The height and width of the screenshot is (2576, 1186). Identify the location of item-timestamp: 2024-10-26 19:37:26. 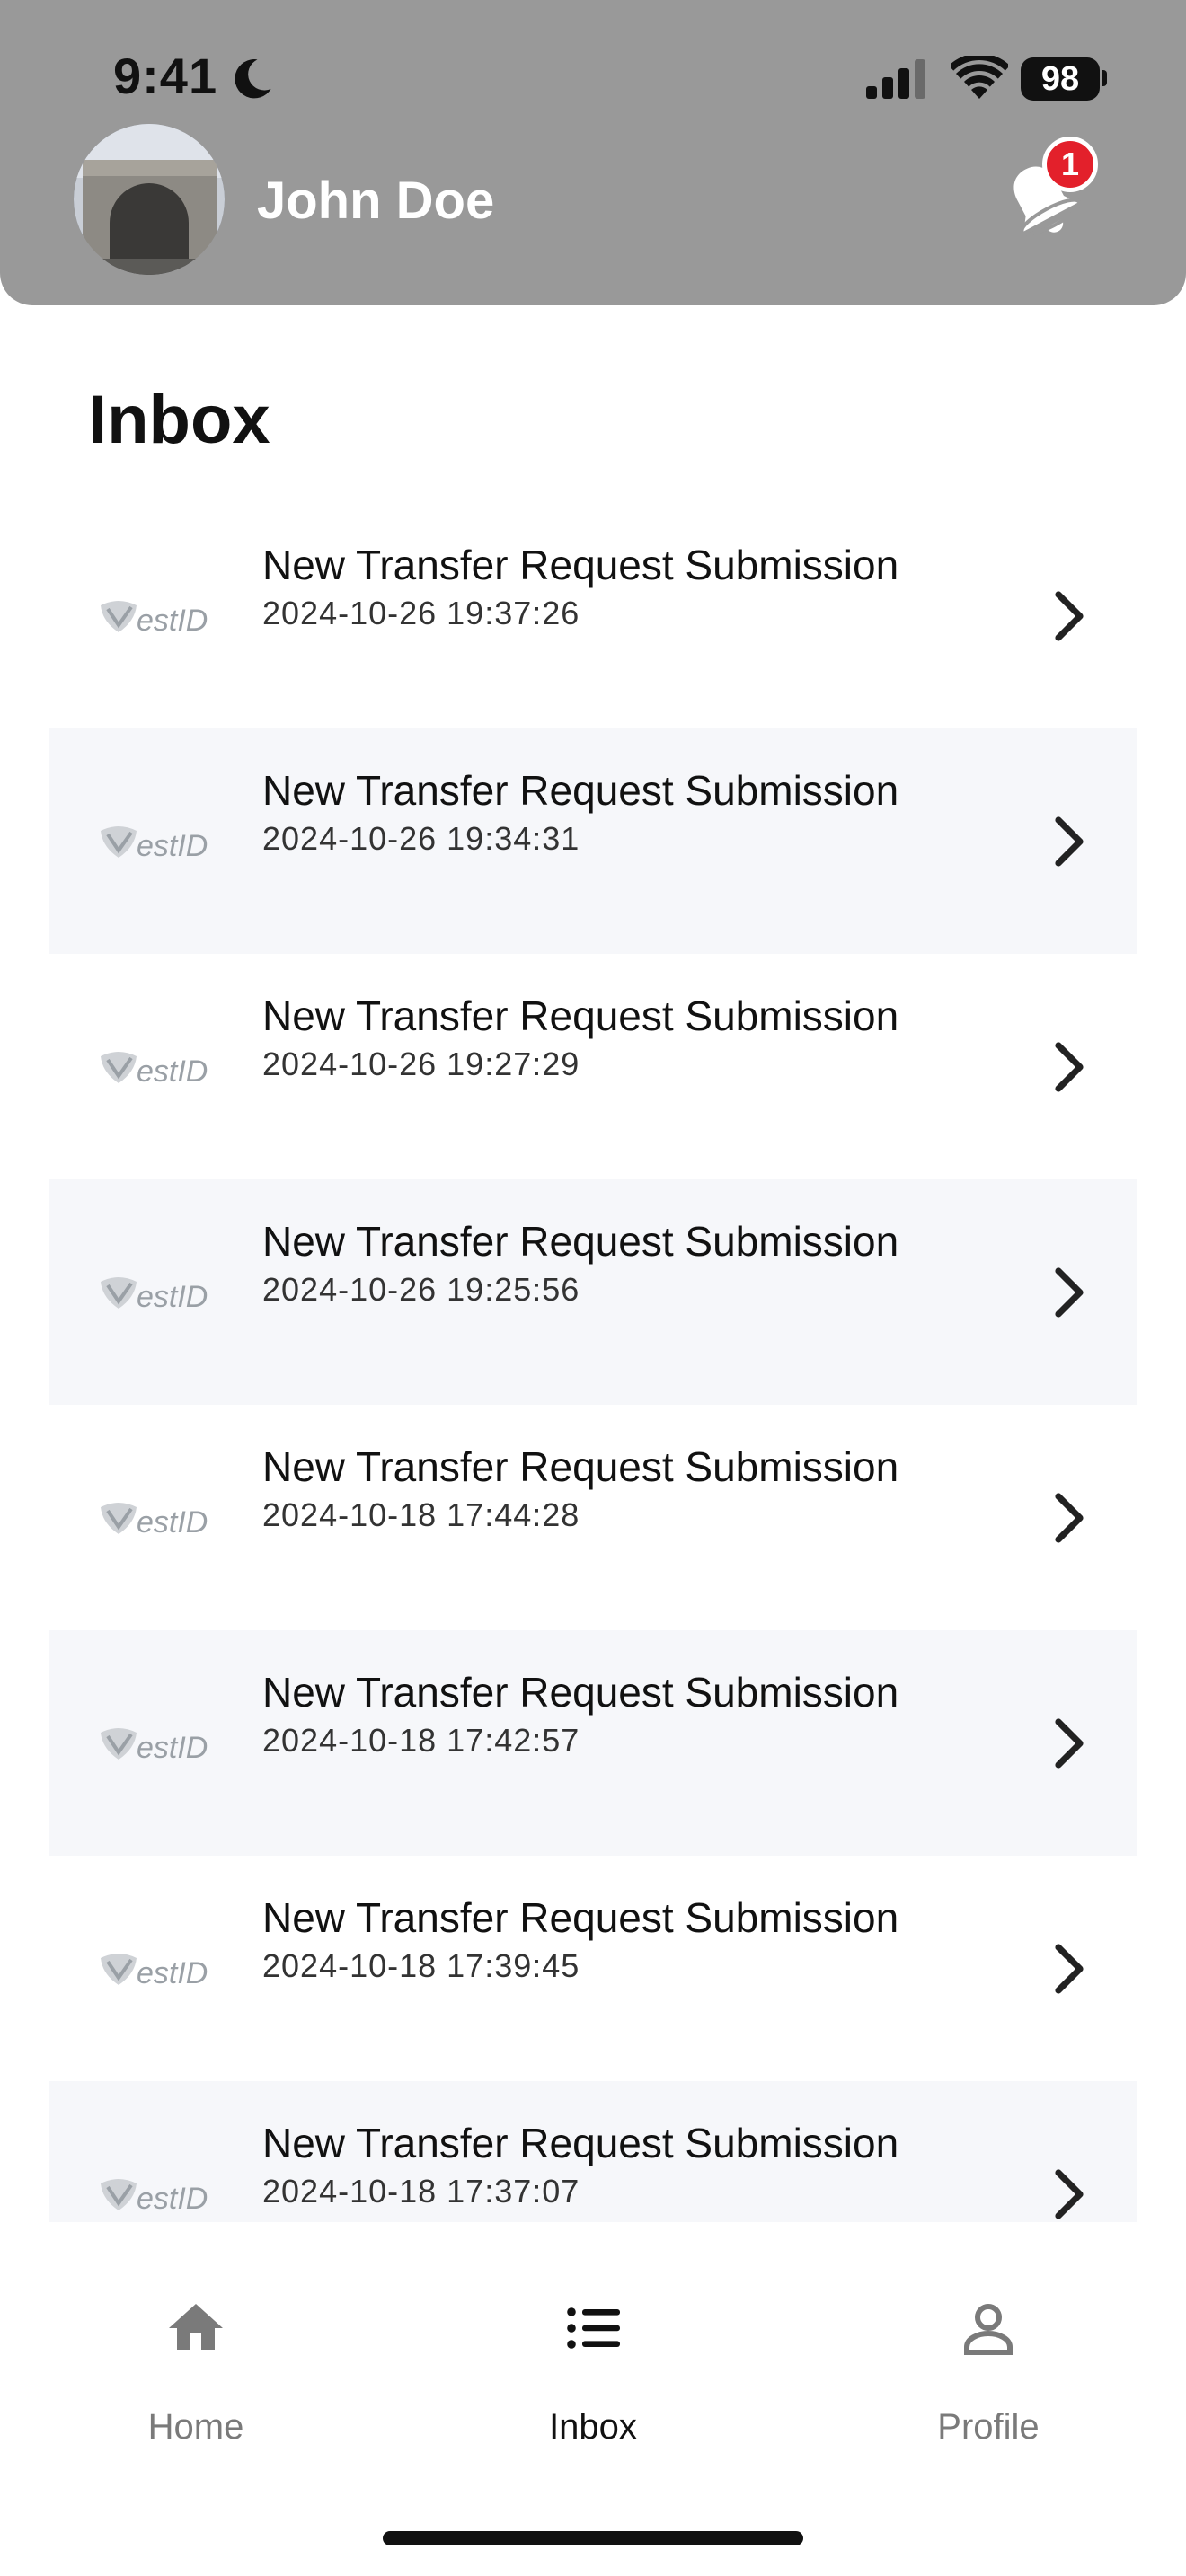
(421, 613).